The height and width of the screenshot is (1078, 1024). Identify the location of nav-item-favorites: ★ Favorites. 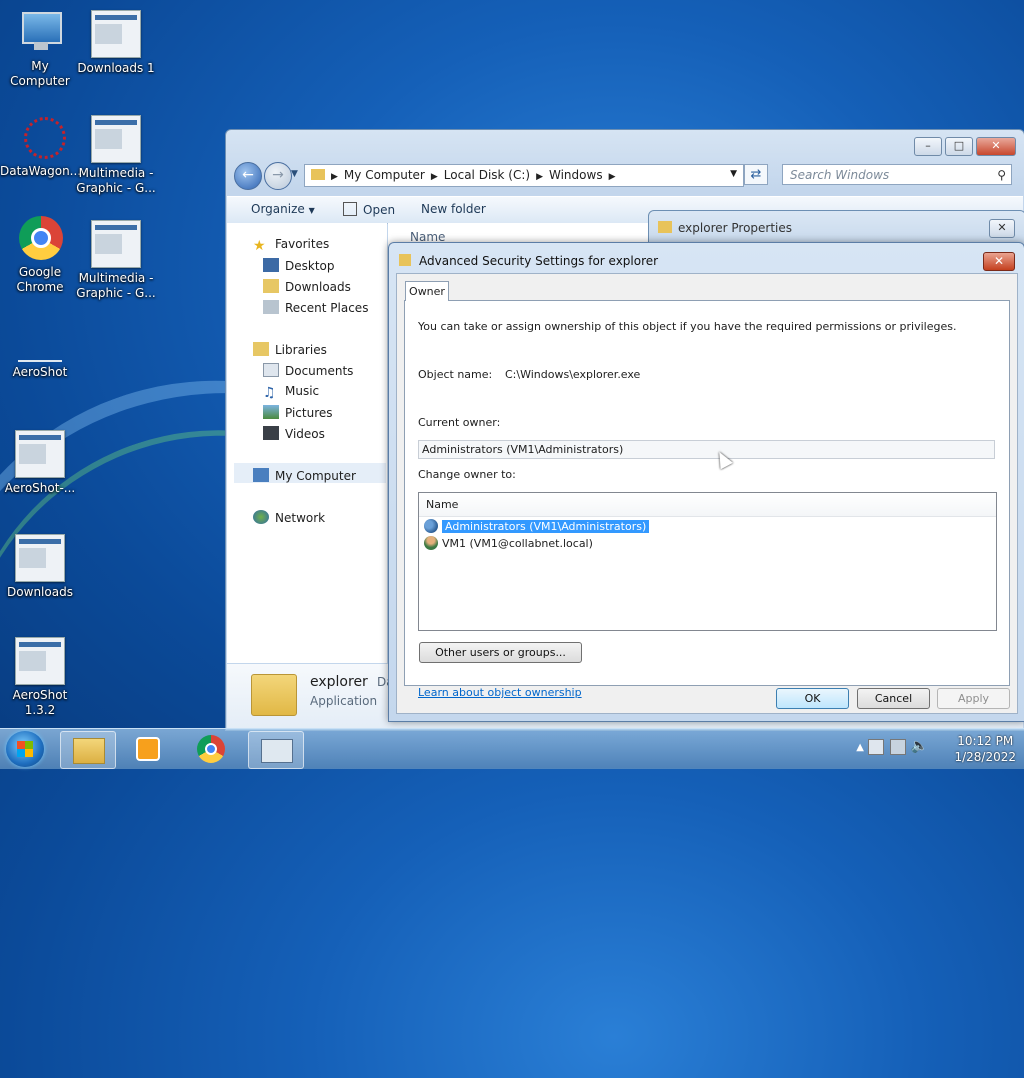
(291, 245).